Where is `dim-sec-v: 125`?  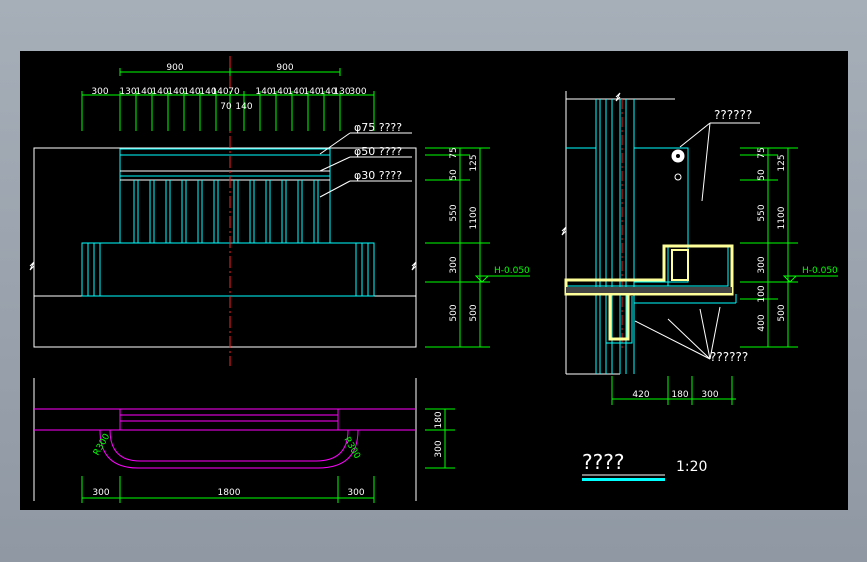 dim-sec-v: 125 is located at coordinates (782, 162).